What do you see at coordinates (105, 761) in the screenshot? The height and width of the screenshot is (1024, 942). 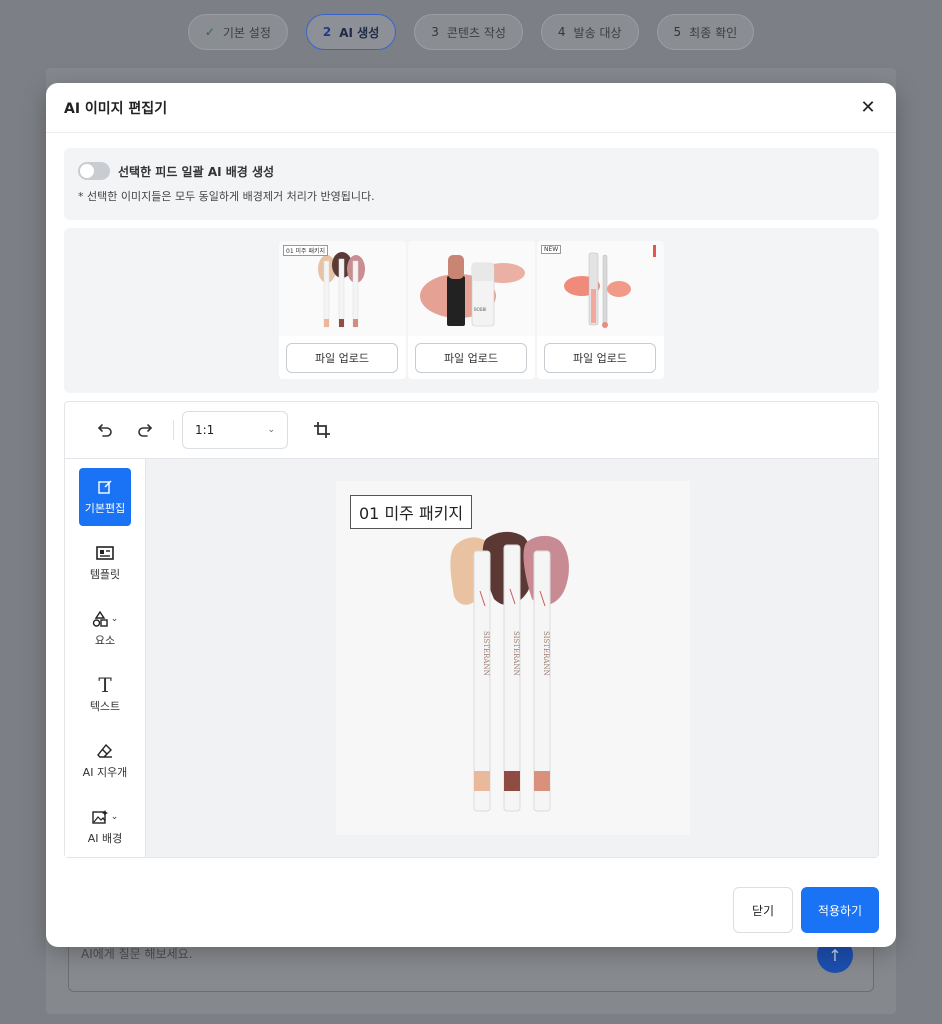 I see `tool-ai-eraser: AI 지우개` at bounding box center [105, 761].